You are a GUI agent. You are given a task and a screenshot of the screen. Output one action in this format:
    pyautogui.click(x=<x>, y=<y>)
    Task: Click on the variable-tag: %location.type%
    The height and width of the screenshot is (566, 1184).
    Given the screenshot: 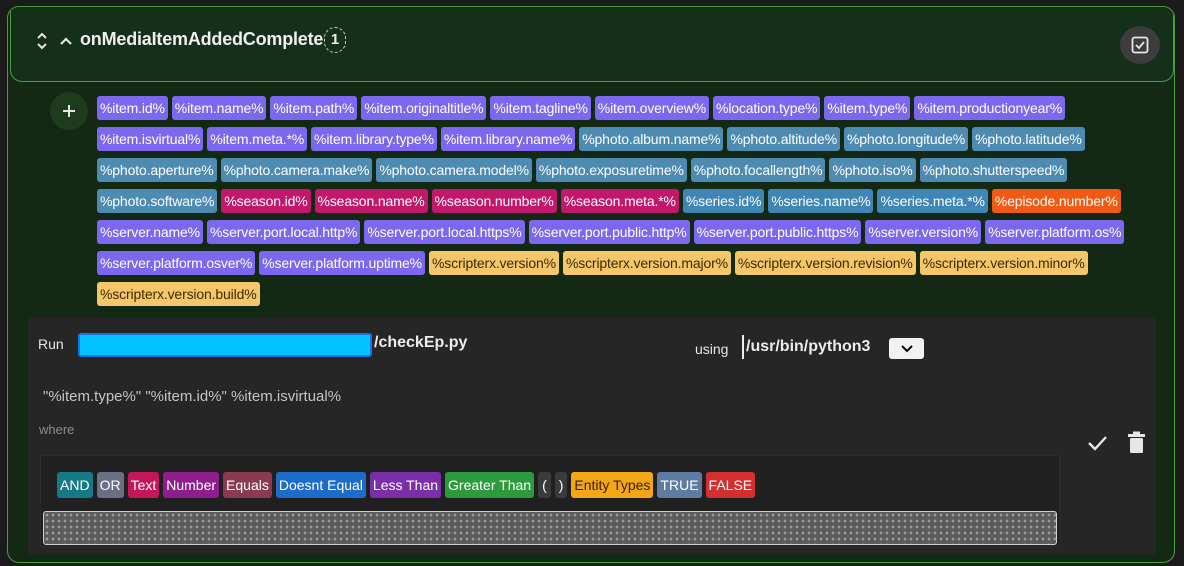 What is the action you would take?
    pyautogui.click(x=767, y=108)
    